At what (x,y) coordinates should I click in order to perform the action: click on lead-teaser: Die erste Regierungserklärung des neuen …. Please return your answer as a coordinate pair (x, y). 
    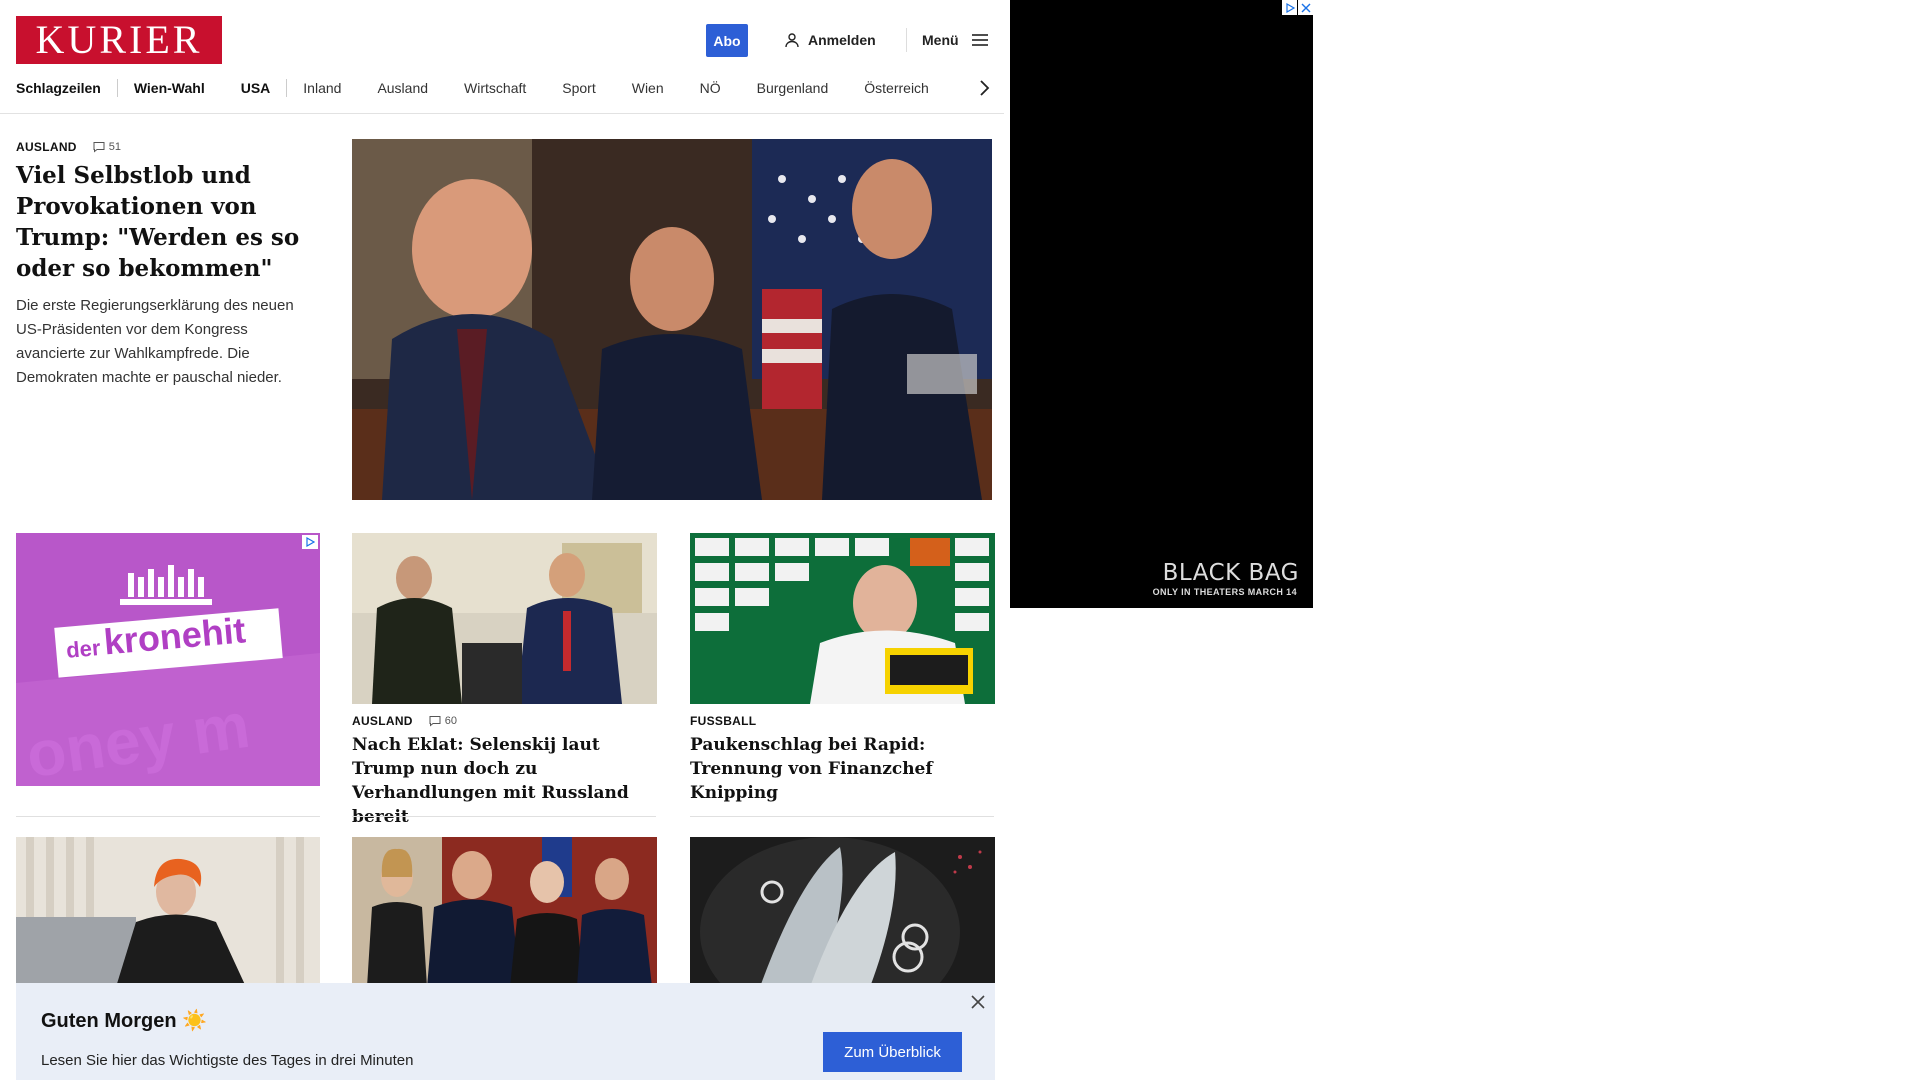
    Looking at the image, I should click on (167, 342).